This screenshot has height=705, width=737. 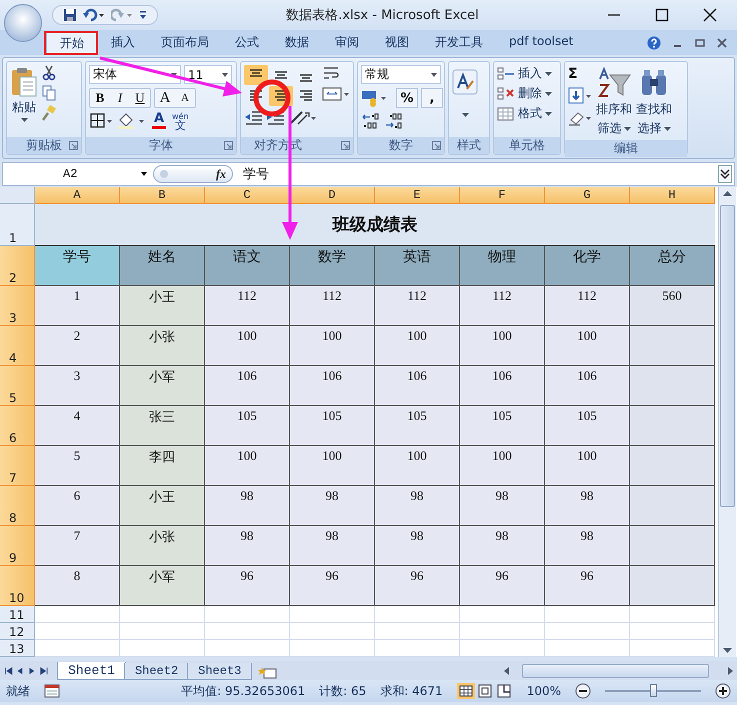 What do you see at coordinates (24, 93) in the screenshot?
I see `paste-button: 粘贴` at bounding box center [24, 93].